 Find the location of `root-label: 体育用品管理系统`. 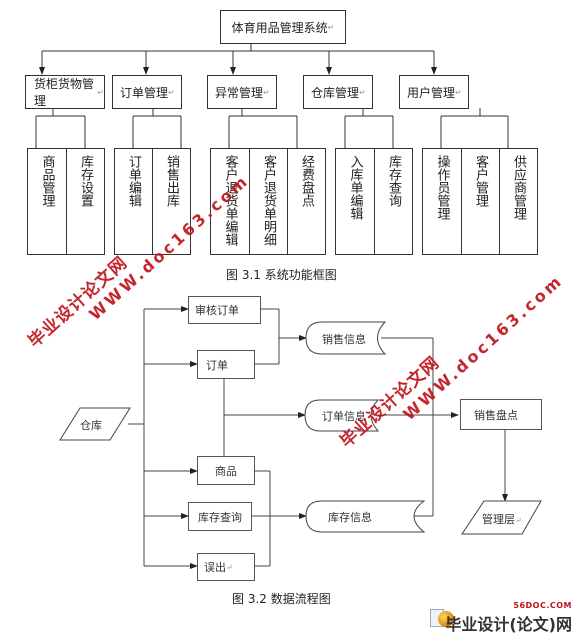

root-label: 体育用品管理系统 is located at coordinates (279, 27).